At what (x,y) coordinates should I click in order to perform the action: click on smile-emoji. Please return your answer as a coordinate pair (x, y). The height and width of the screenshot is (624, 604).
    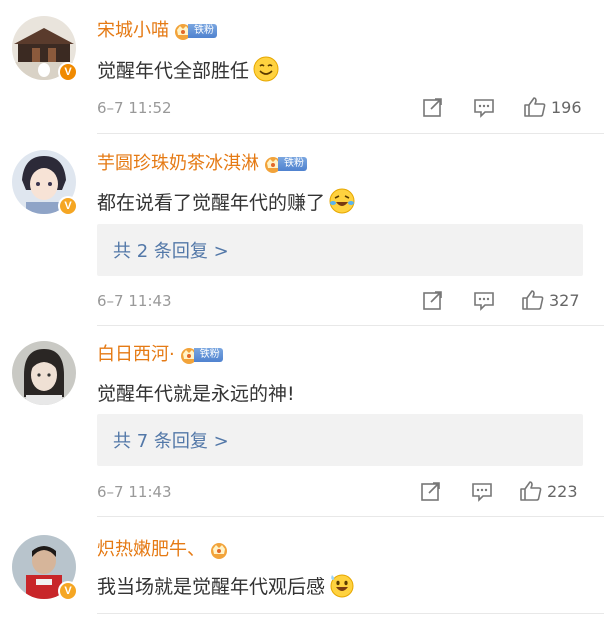
    Looking at the image, I should click on (266, 69).